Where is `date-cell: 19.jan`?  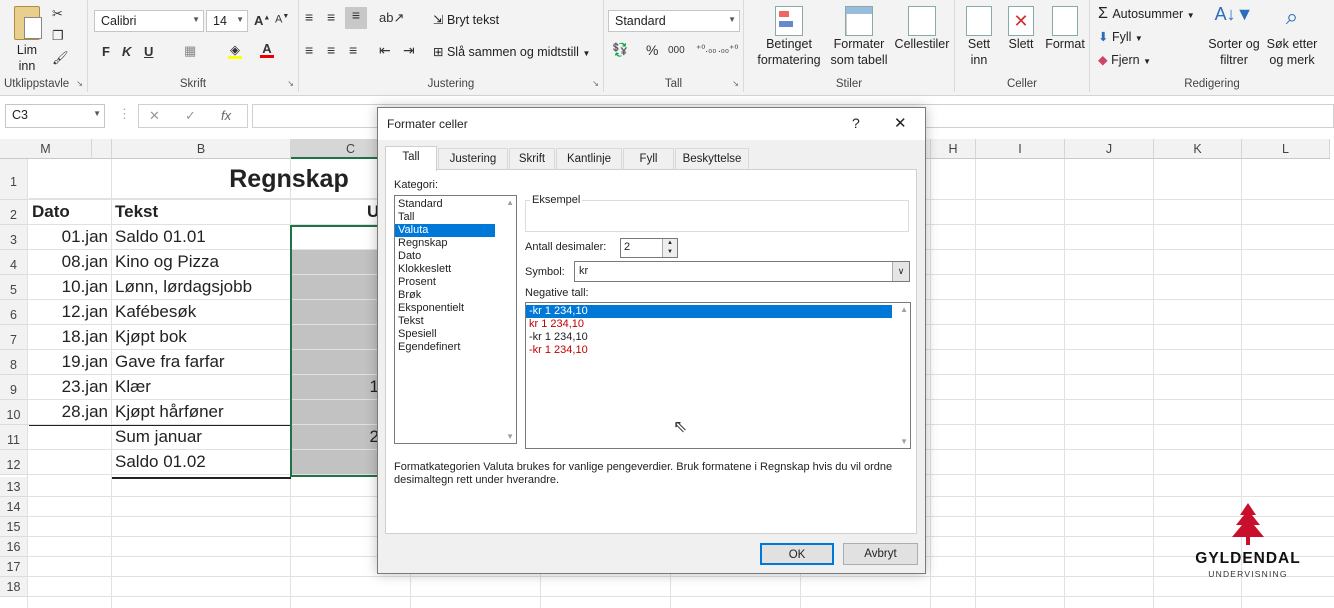 date-cell: 19.jan is located at coordinates (70, 362).